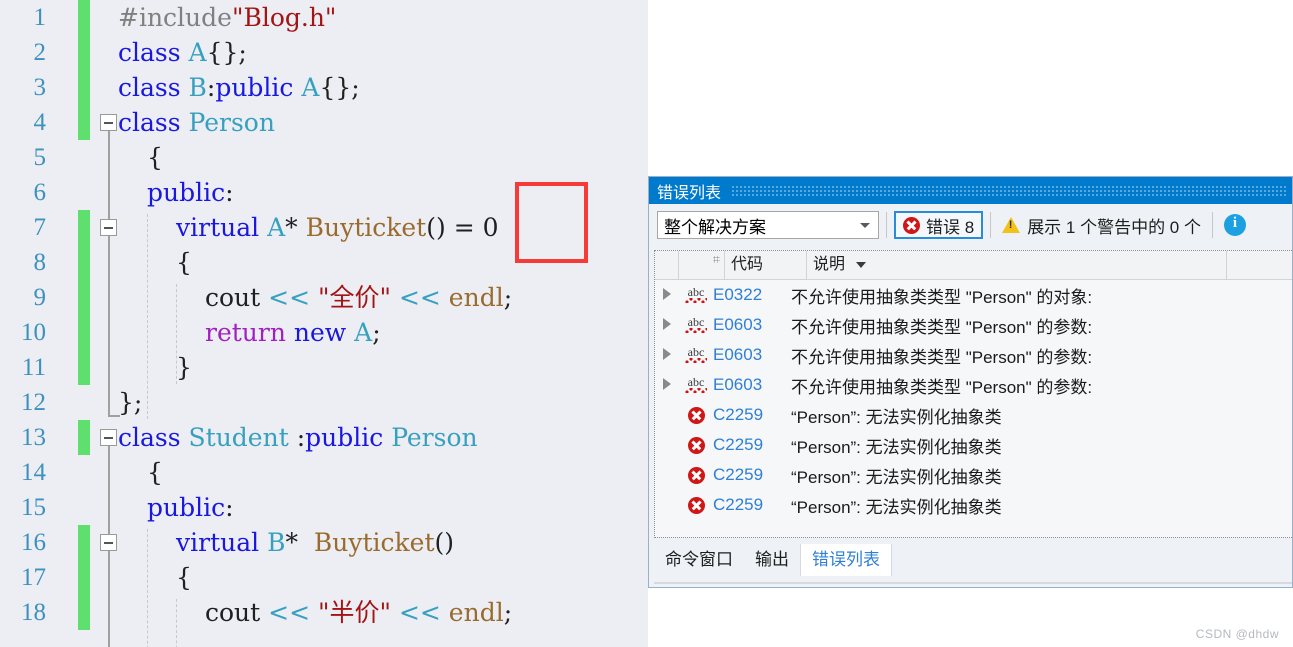 The image size is (1293, 647). What do you see at coordinates (366, 227) in the screenshot?
I see `code-token: Buyticket` at bounding box center [366, 227].